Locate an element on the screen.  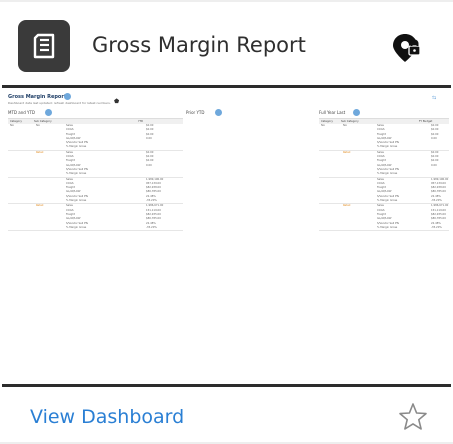
header-cell: FY Budget is located at coordinates (426, 121).